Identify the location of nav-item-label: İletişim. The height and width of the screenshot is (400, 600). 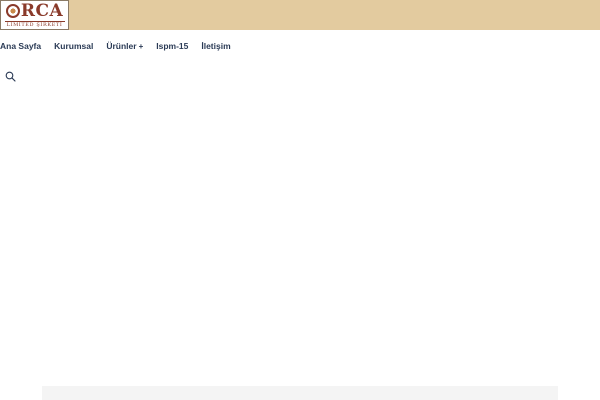
(216, 46).